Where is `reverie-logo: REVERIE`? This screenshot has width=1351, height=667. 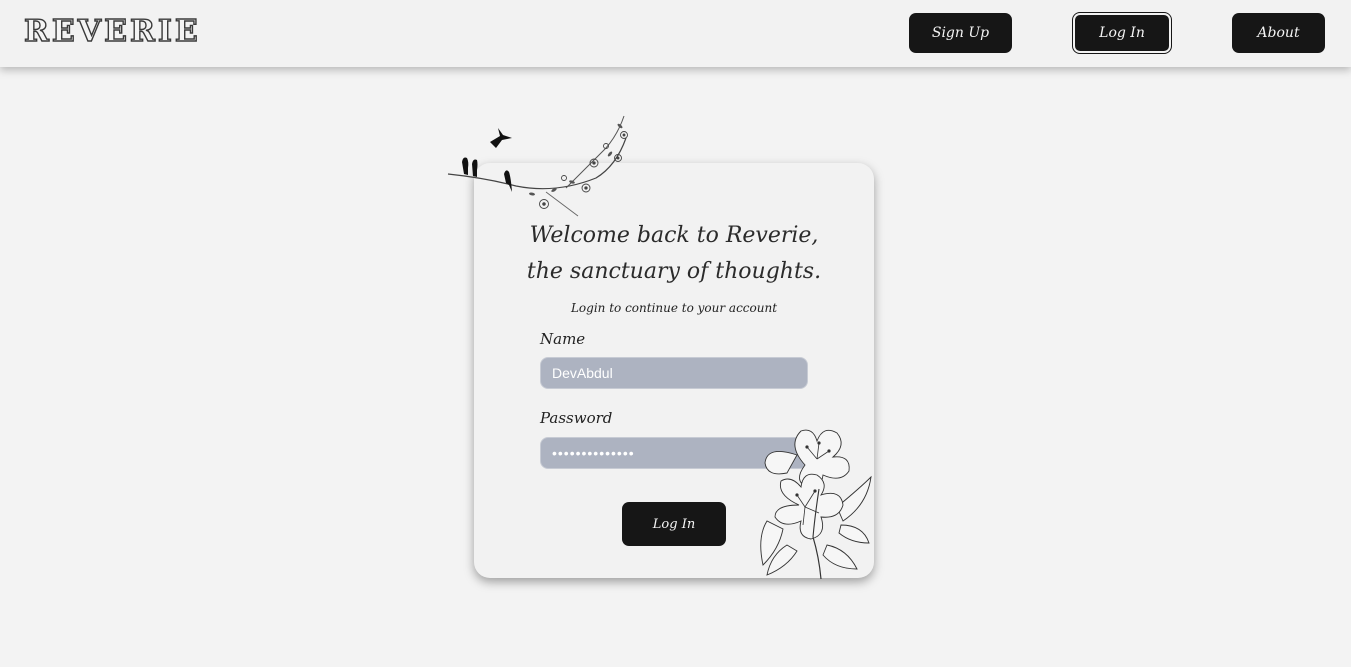
reverie-logo: REVERIE is located at coordinates (112, 31).